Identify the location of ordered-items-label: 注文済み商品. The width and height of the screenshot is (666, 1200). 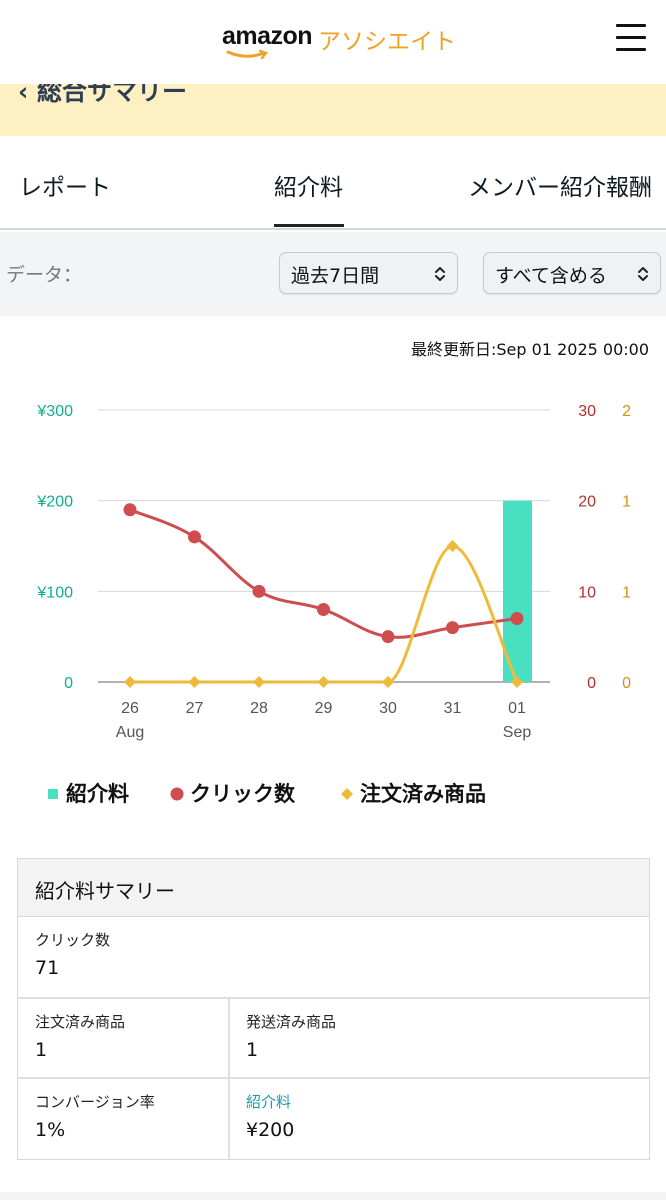
(80, 1022).